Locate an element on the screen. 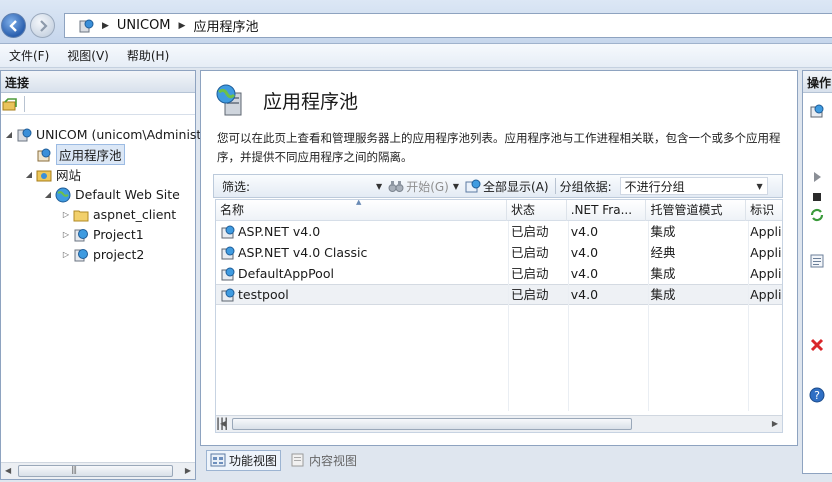  connections-hscrollbar: ◀ ||| ▶ is located at coordinates (98, 470).